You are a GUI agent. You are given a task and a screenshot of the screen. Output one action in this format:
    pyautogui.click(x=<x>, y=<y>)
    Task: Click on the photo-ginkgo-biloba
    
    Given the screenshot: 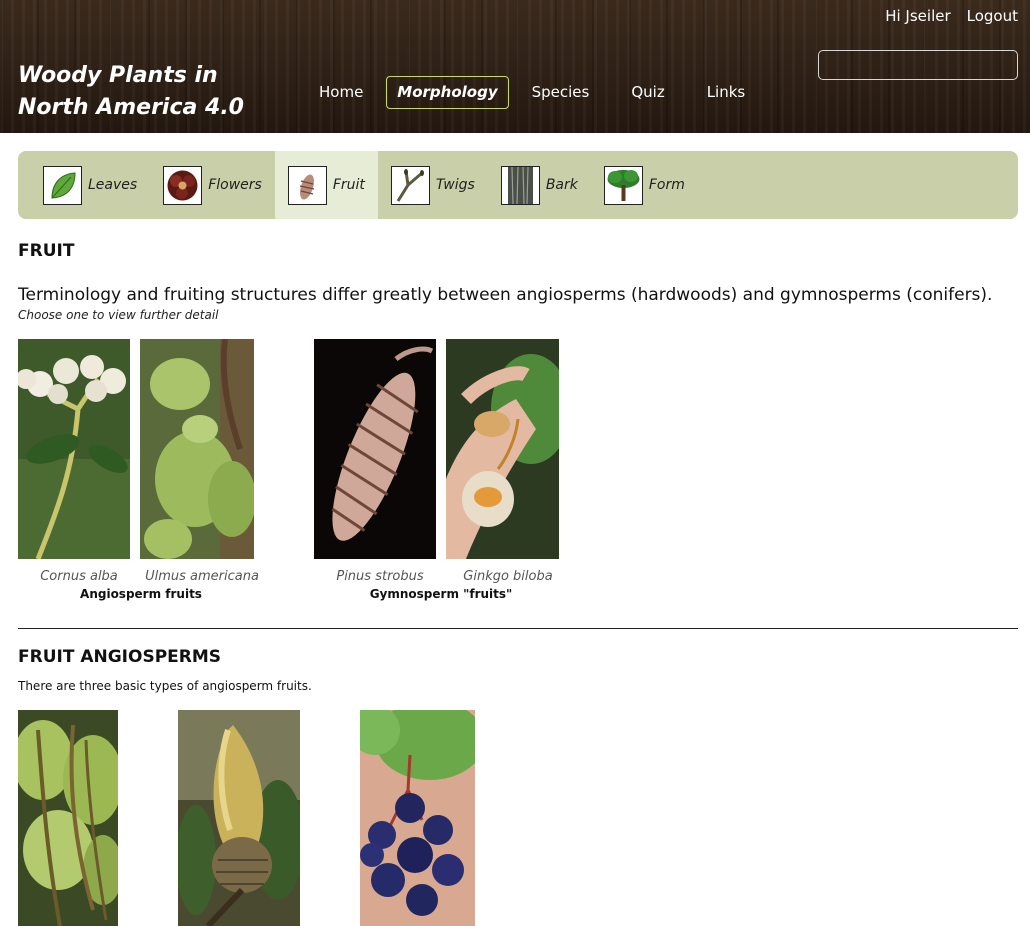 What is the action you would take?
    pyautogui.click(x=502, y=449)
    